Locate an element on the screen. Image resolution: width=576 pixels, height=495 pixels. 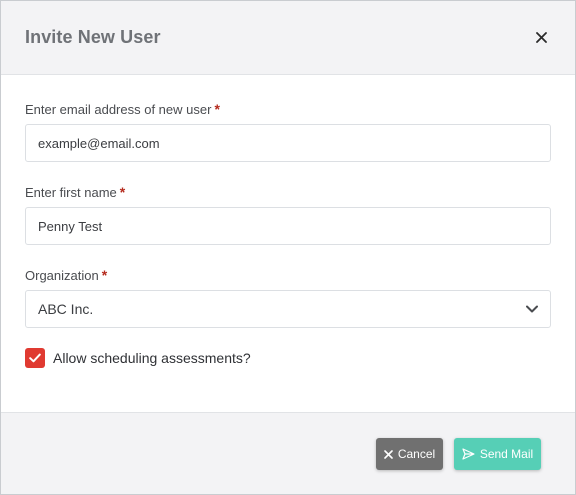
allow-scheduling-row: Allow scheduling assessments? is located at coordinates (288, 358).